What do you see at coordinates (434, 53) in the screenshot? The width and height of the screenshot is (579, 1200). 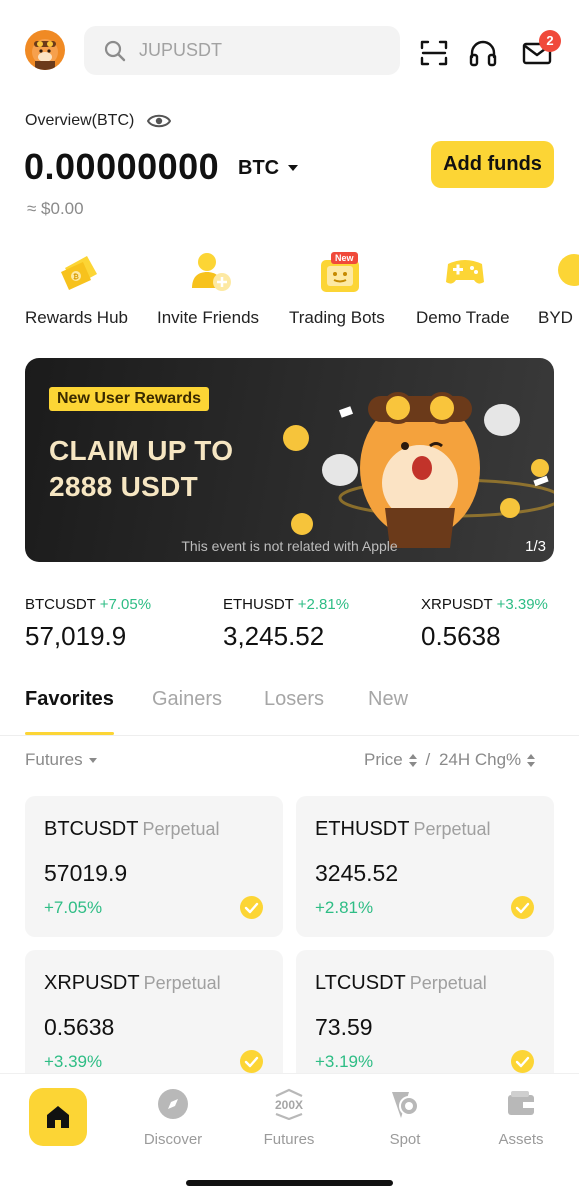 I see `scan-icon` at bounding box center [434, 53].